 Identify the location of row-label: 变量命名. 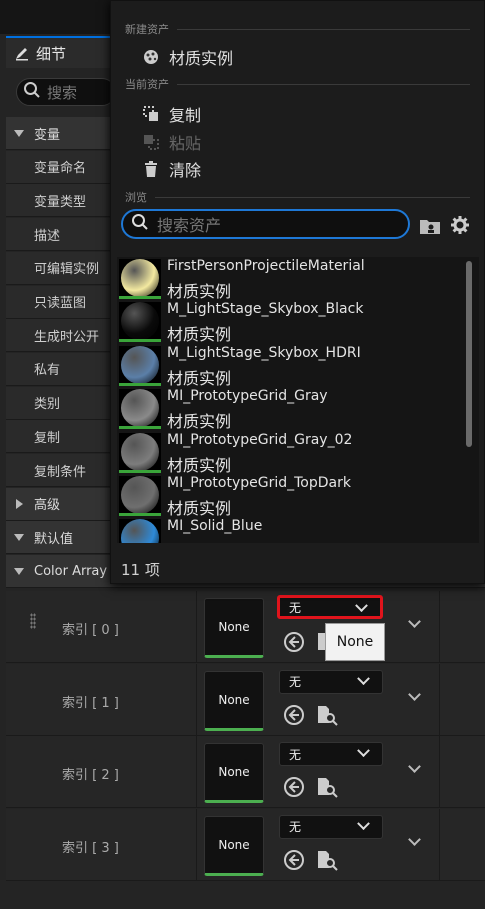
(60, 169).